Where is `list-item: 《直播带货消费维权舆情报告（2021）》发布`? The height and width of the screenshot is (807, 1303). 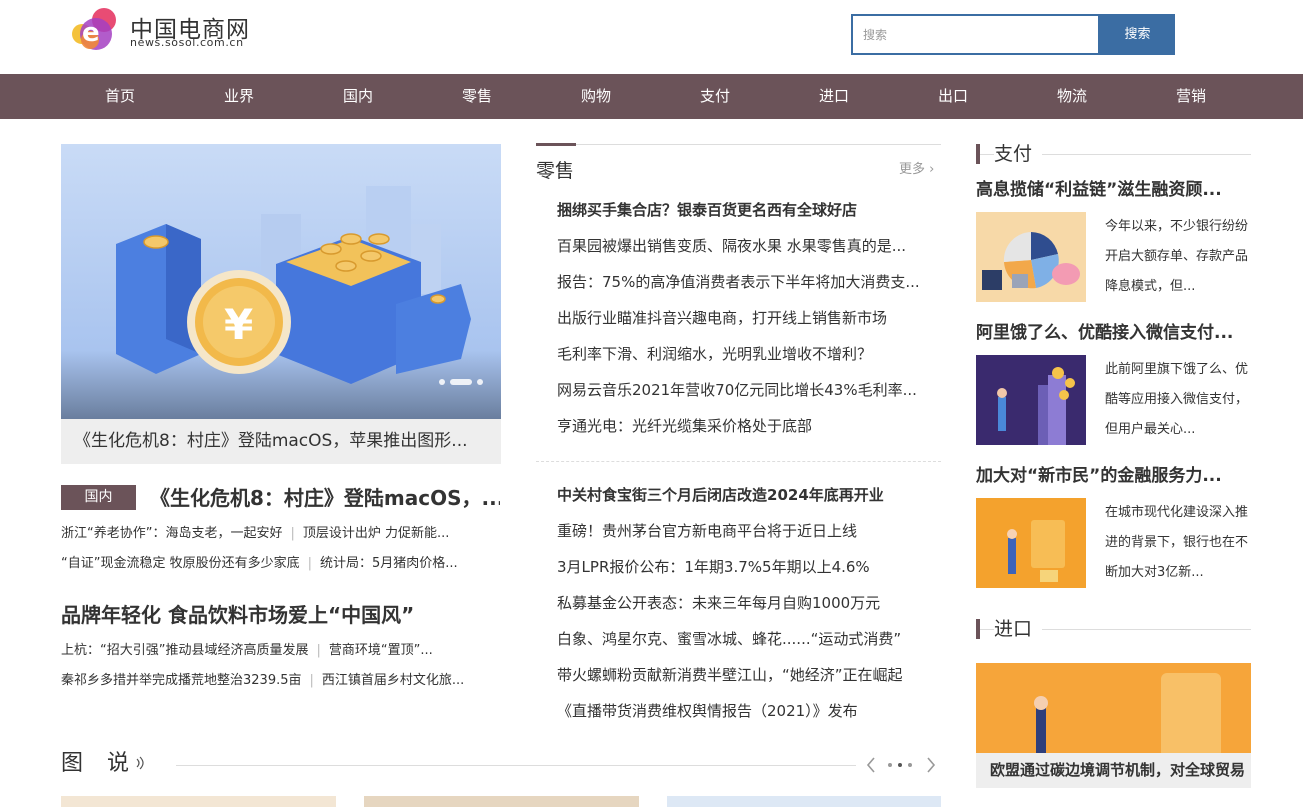
list-item: 《直播带货消费维权舆情报告（2021）》发布 is located at coordinates (749, 711).